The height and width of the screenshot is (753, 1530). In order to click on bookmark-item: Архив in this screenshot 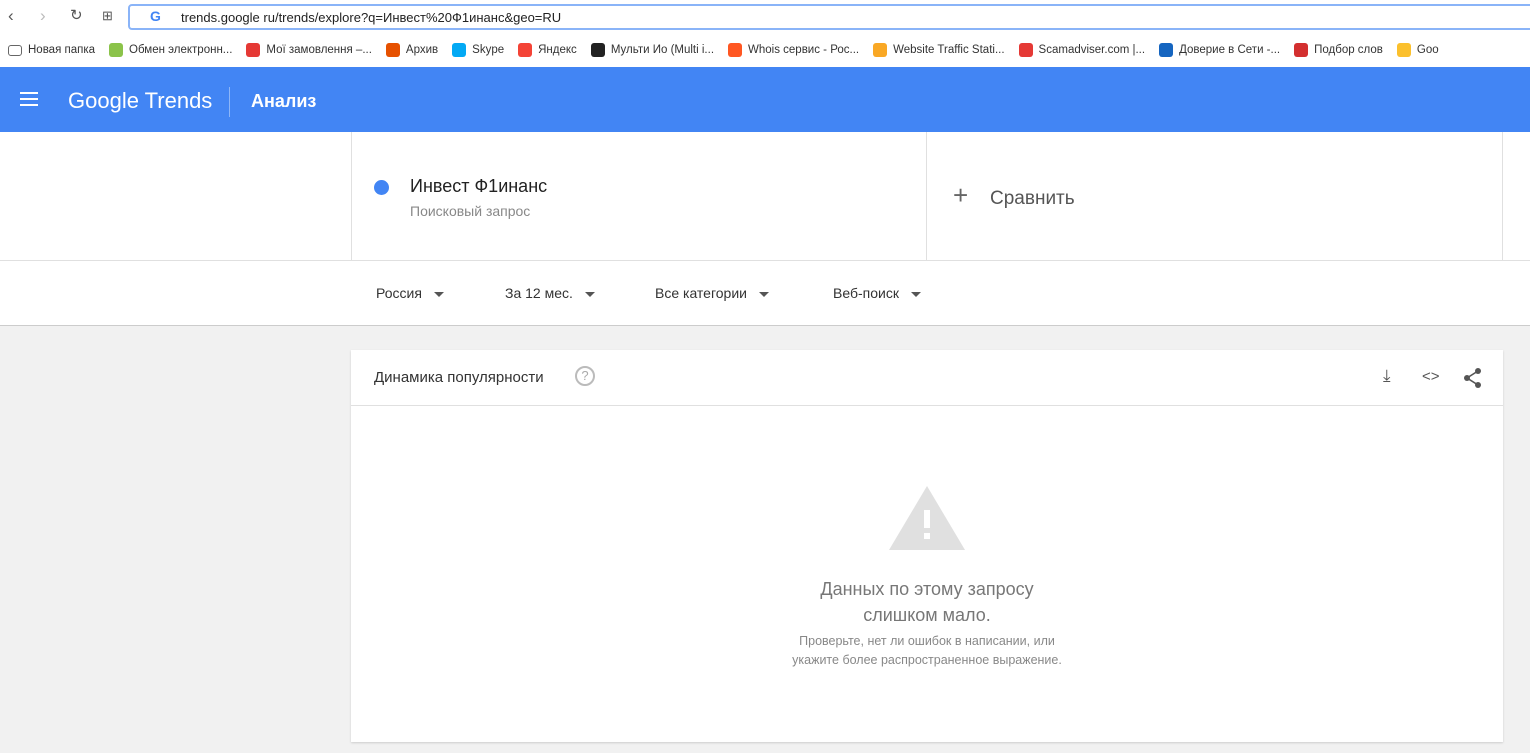, I will do `click(412, 50)`.